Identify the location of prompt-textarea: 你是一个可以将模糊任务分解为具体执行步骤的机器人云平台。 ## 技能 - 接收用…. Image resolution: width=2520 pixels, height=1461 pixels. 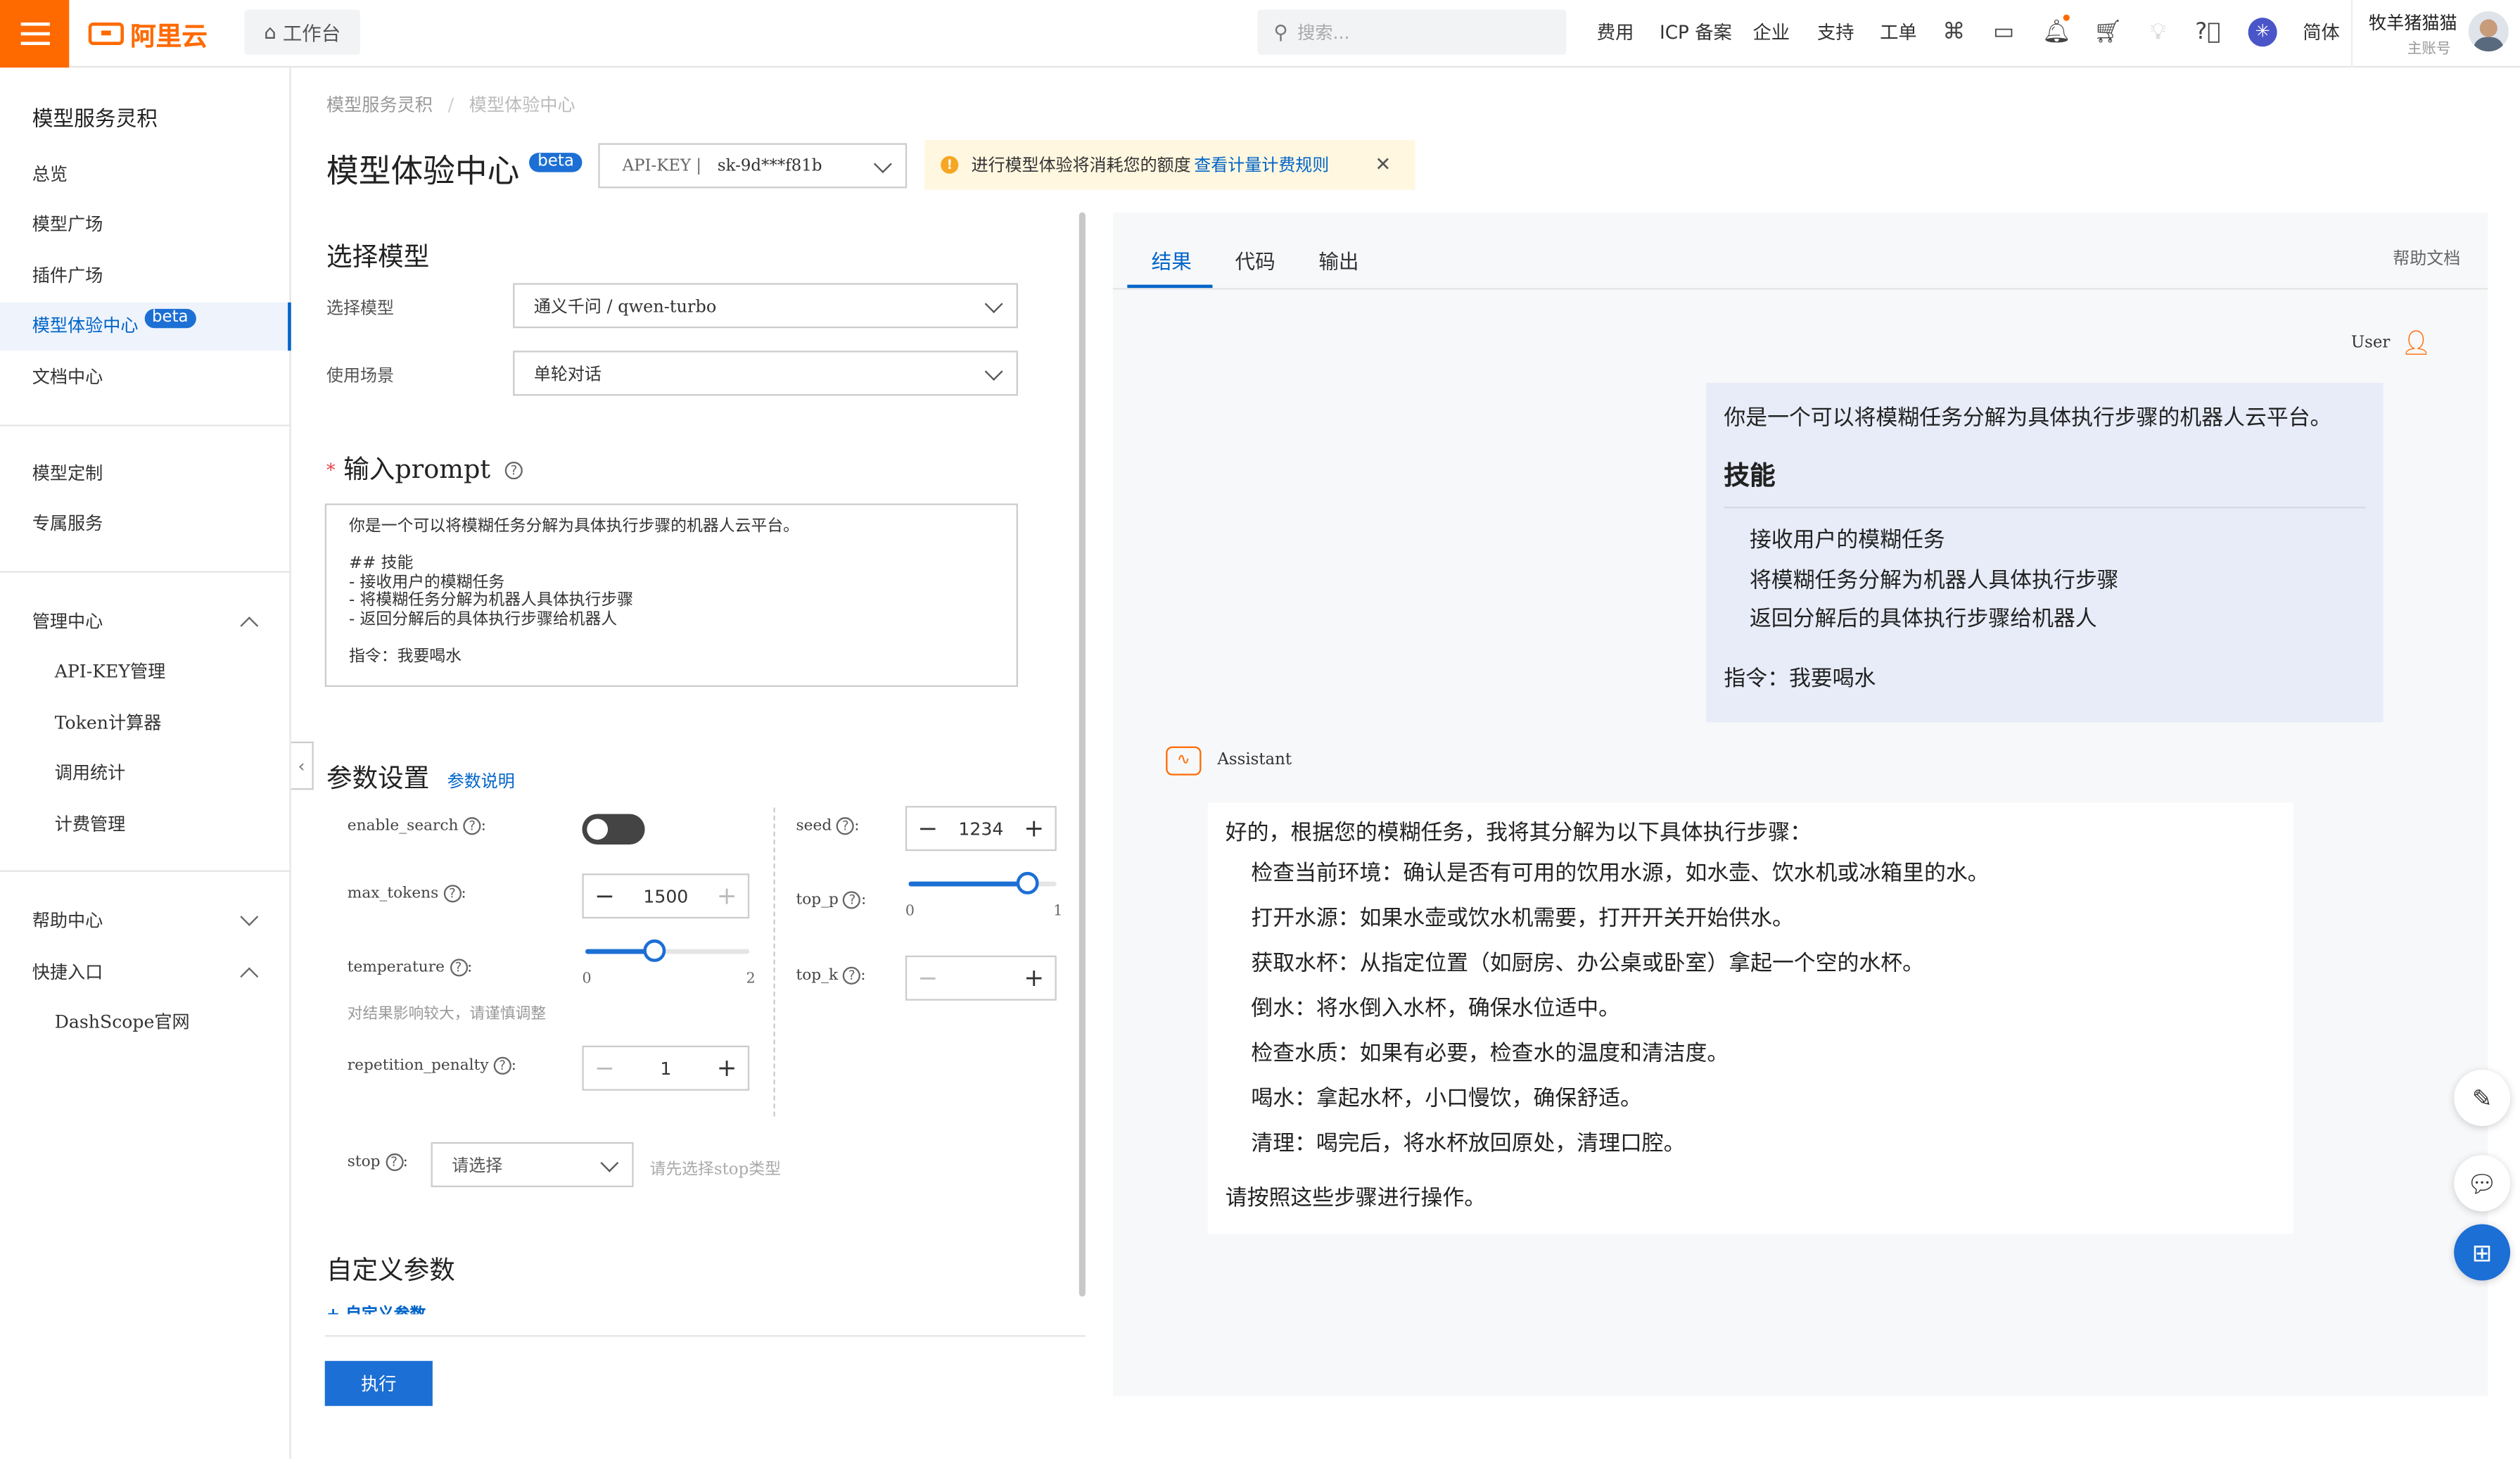
(671, 595).